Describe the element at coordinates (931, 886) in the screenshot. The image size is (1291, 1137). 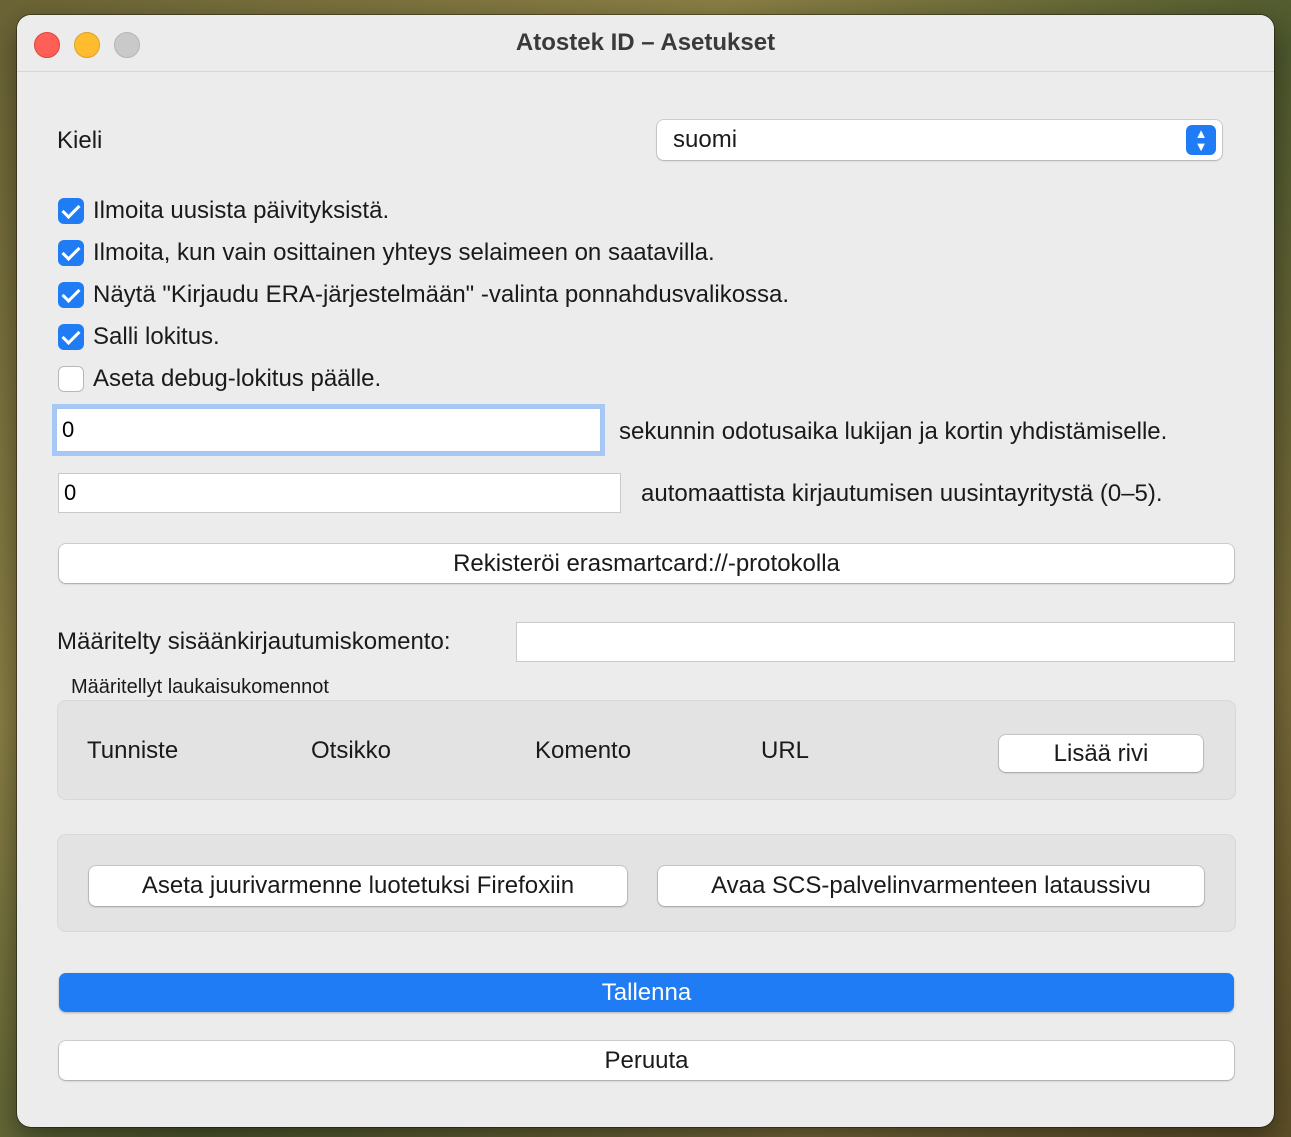
I see `scs-cert-download-button: Avaa SCS-palvelinvarmenteen lataussivu` at that location.